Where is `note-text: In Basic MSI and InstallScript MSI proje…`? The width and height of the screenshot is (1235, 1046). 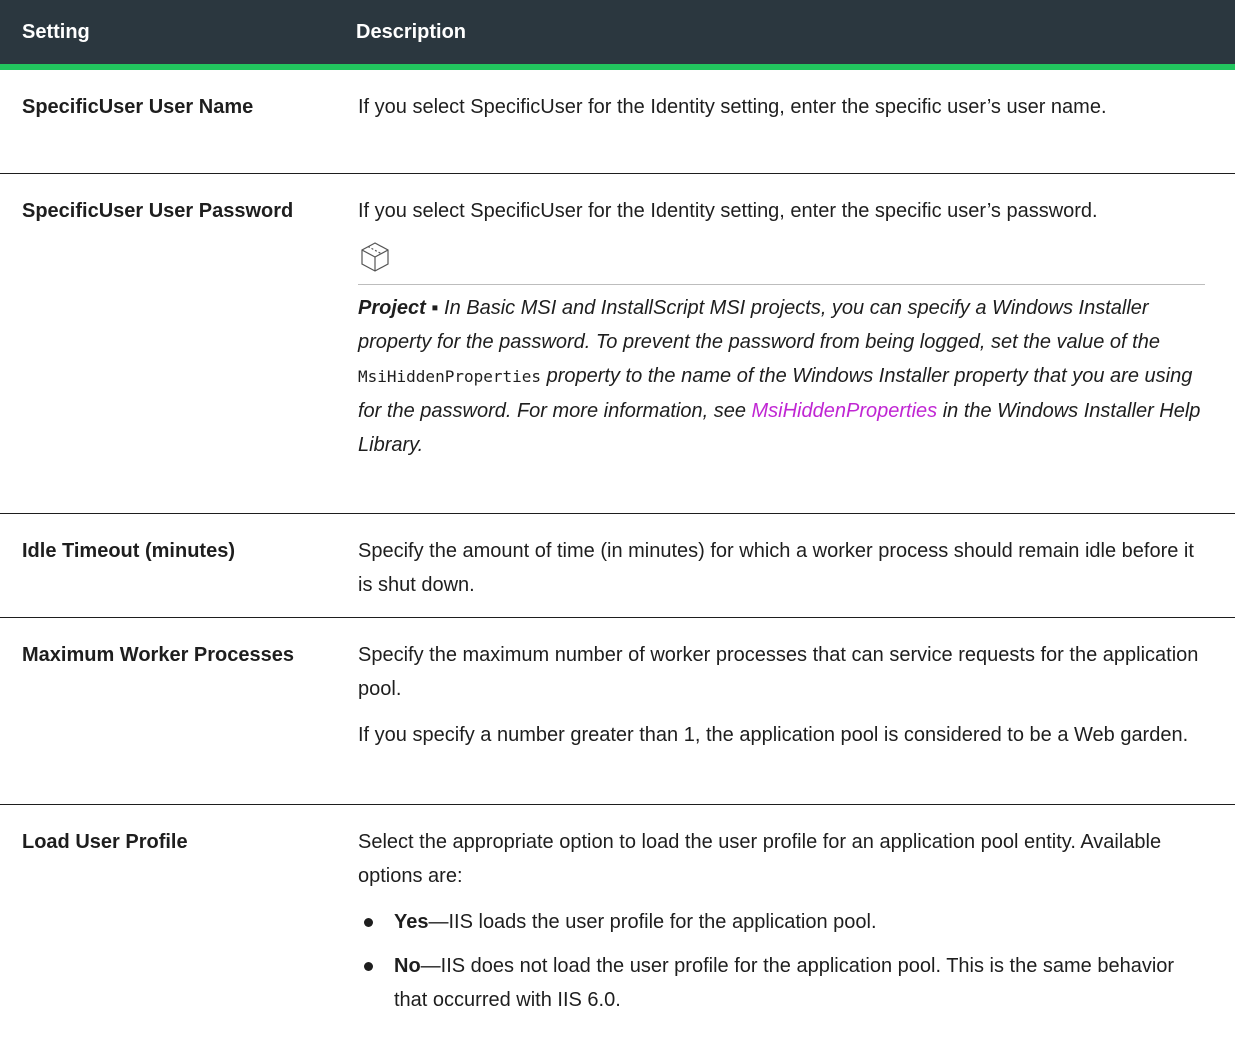
note-text: In Basic MSI and InstallScript MSI proje… is located at coordinates (759, 325).